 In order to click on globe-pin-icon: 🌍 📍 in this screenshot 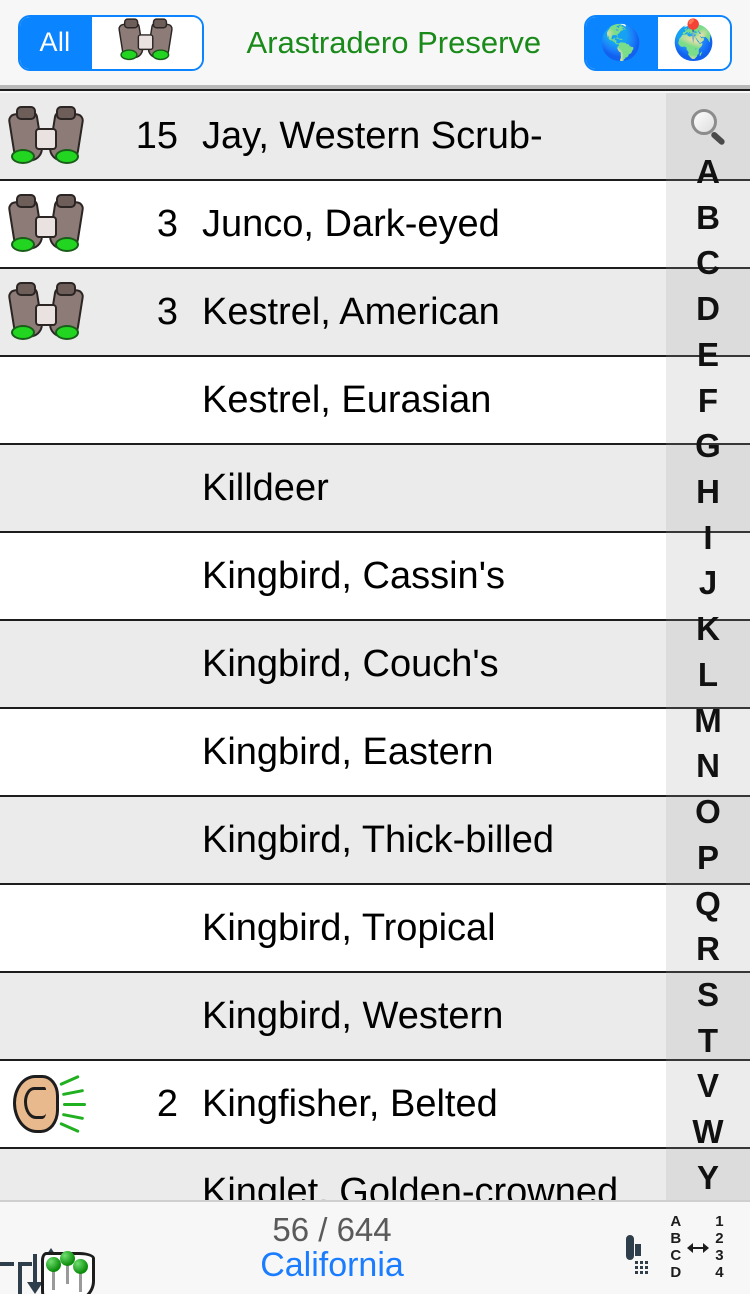, I will do `click(694, 39)`.